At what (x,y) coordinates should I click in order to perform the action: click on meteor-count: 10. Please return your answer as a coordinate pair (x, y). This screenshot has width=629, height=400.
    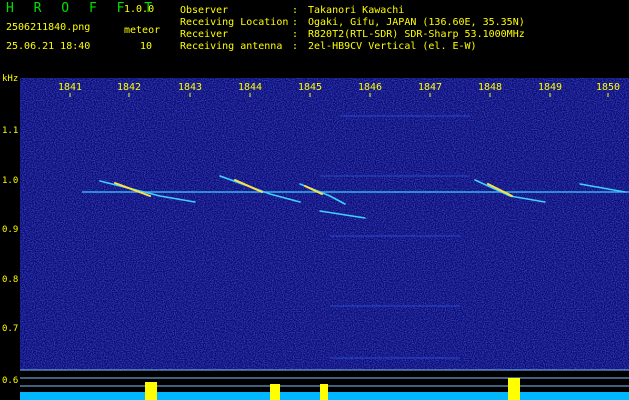
    Looking at the image, I should click on (146, 46).